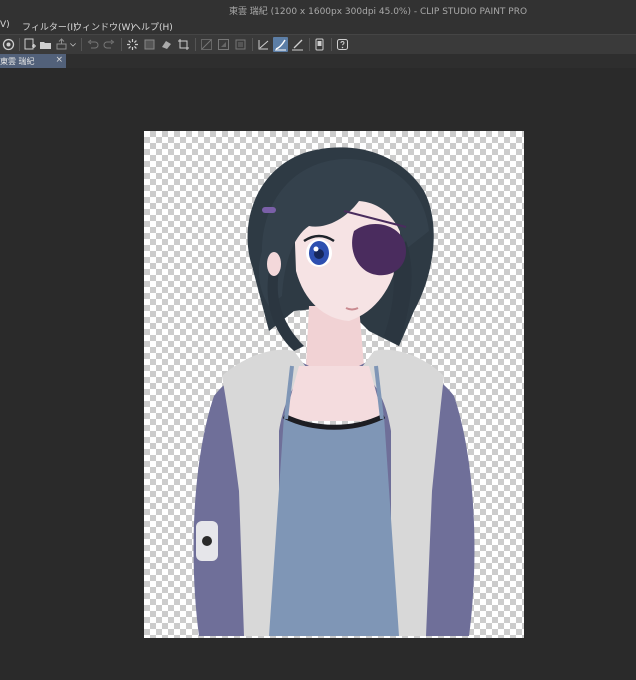  Describe the element at coordinates (45, 44) in the screenshot. I see `open-file-icon` at that location.